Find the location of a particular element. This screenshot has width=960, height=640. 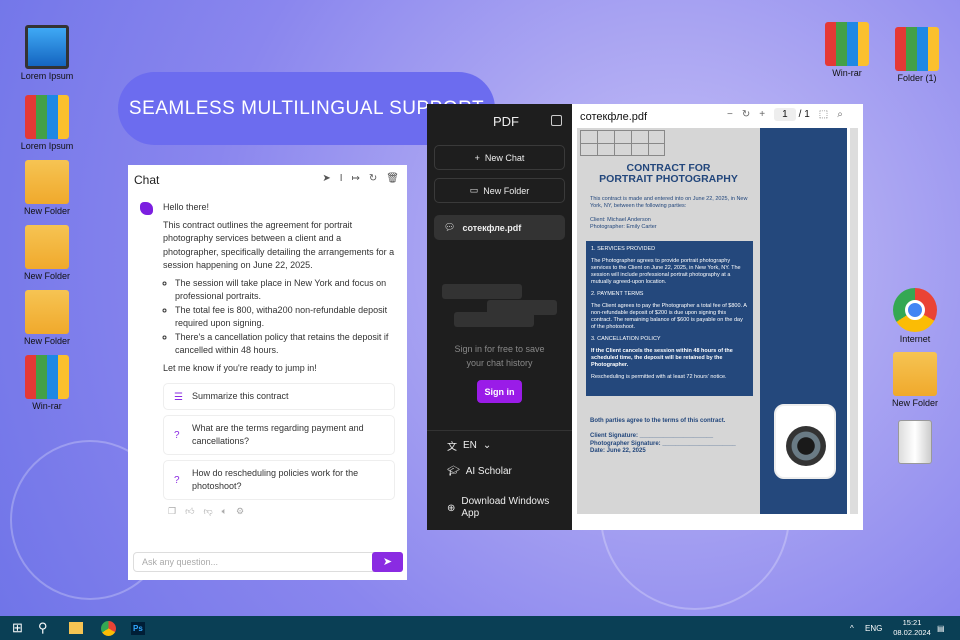

language-label: EN is located at coordinates (470, 445).